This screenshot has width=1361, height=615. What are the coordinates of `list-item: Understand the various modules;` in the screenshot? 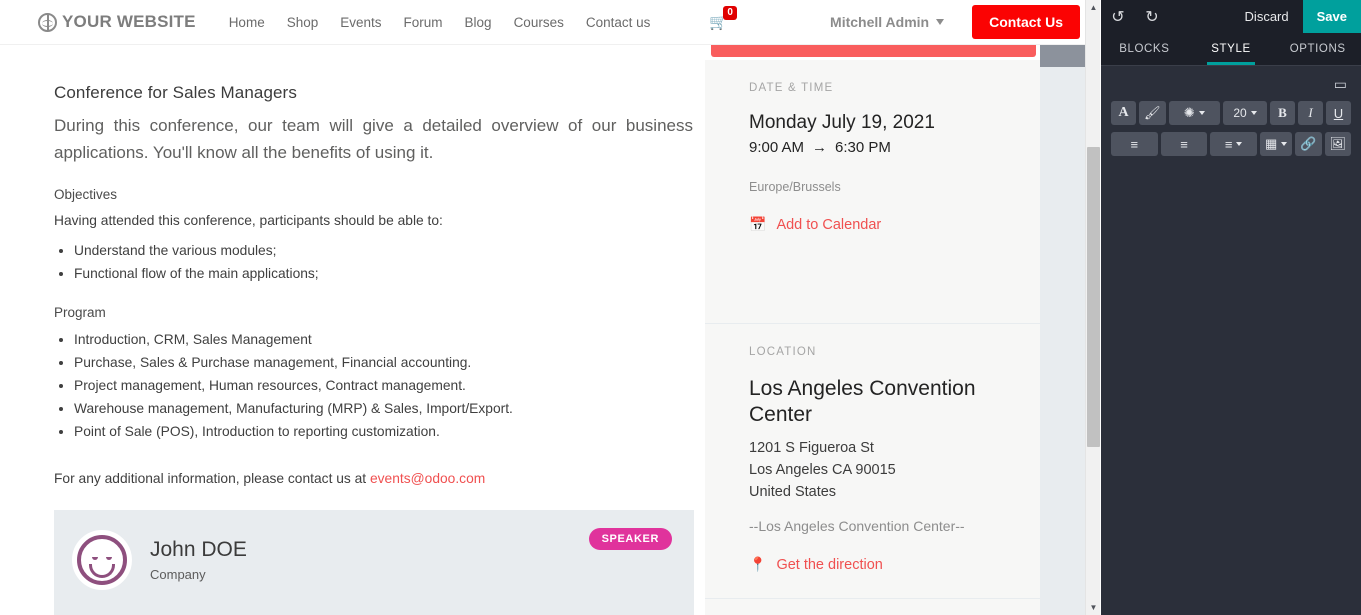 It's located at (383, 251).